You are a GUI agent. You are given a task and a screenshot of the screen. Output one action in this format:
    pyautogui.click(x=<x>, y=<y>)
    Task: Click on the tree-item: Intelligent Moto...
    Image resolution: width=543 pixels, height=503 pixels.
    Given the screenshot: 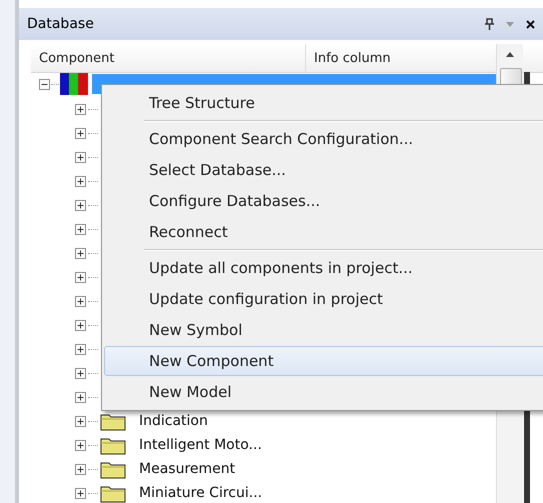 What is the action you would take?
    pyautogui.click(x=200, y=445)
    